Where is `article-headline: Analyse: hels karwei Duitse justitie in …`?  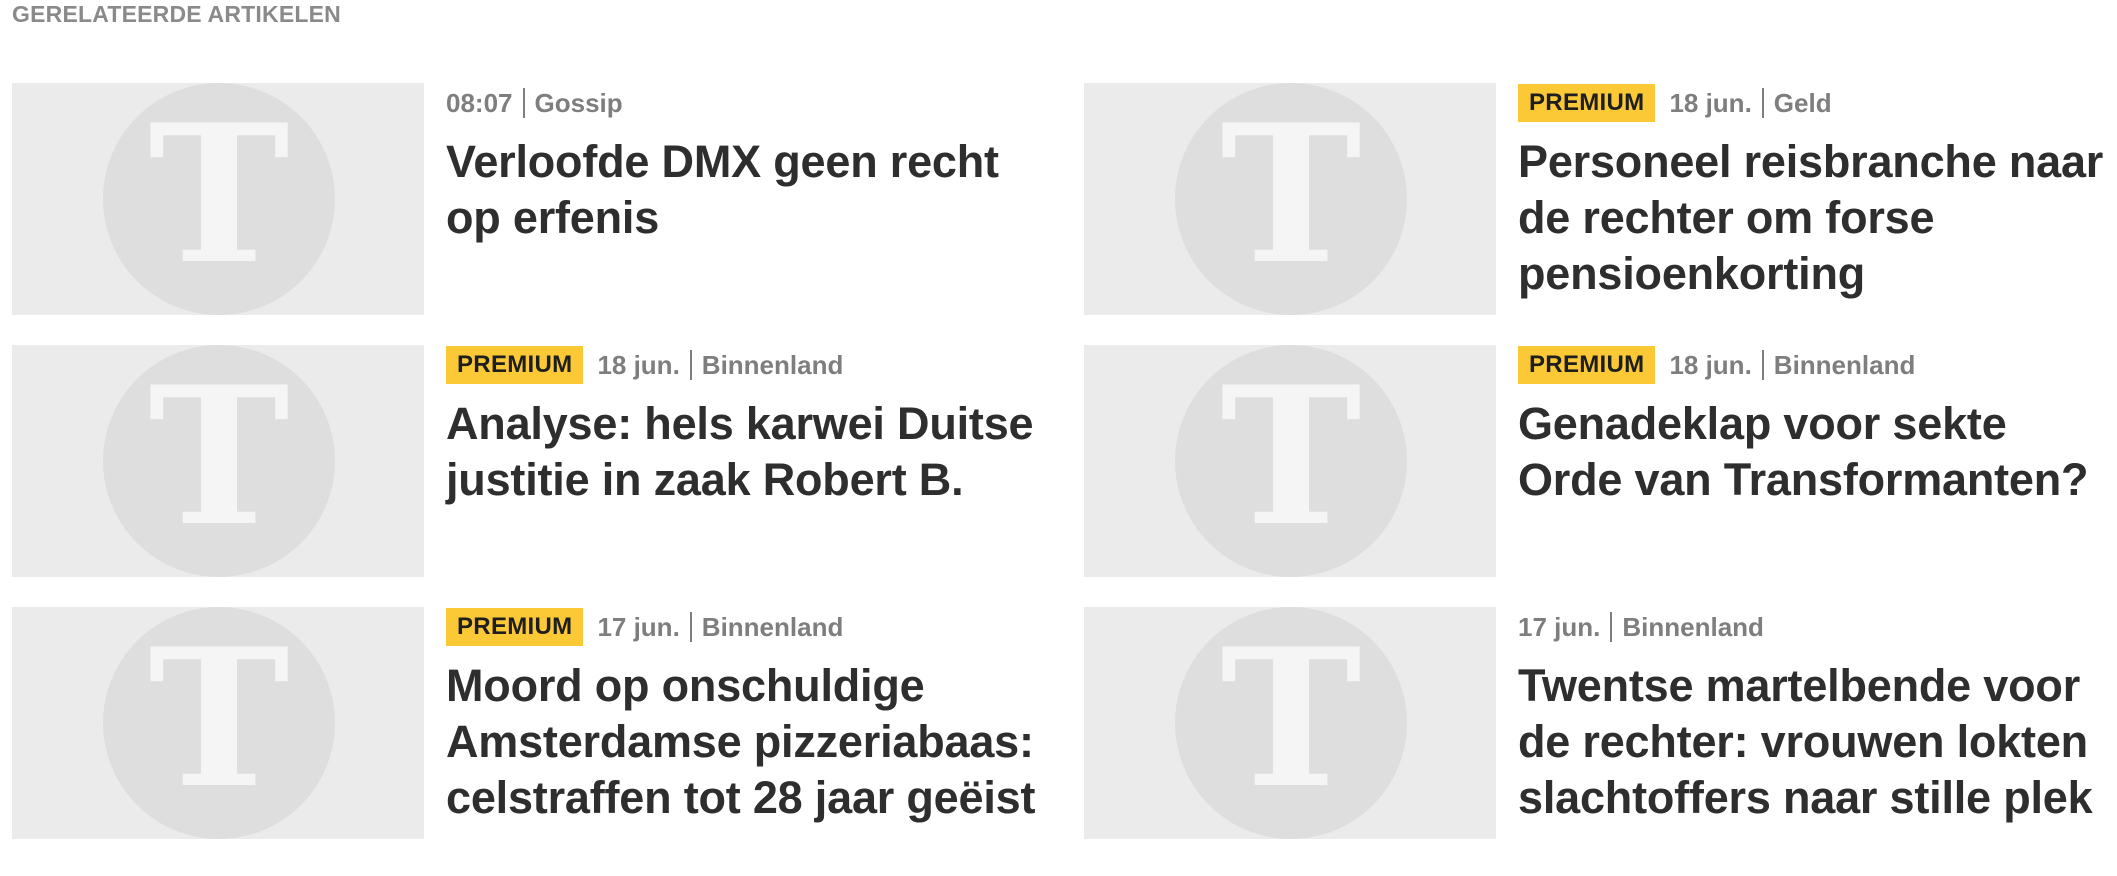 article-headline: Analyse: hels karwei Duitse justitie in … is located at coordinates (746, 452).